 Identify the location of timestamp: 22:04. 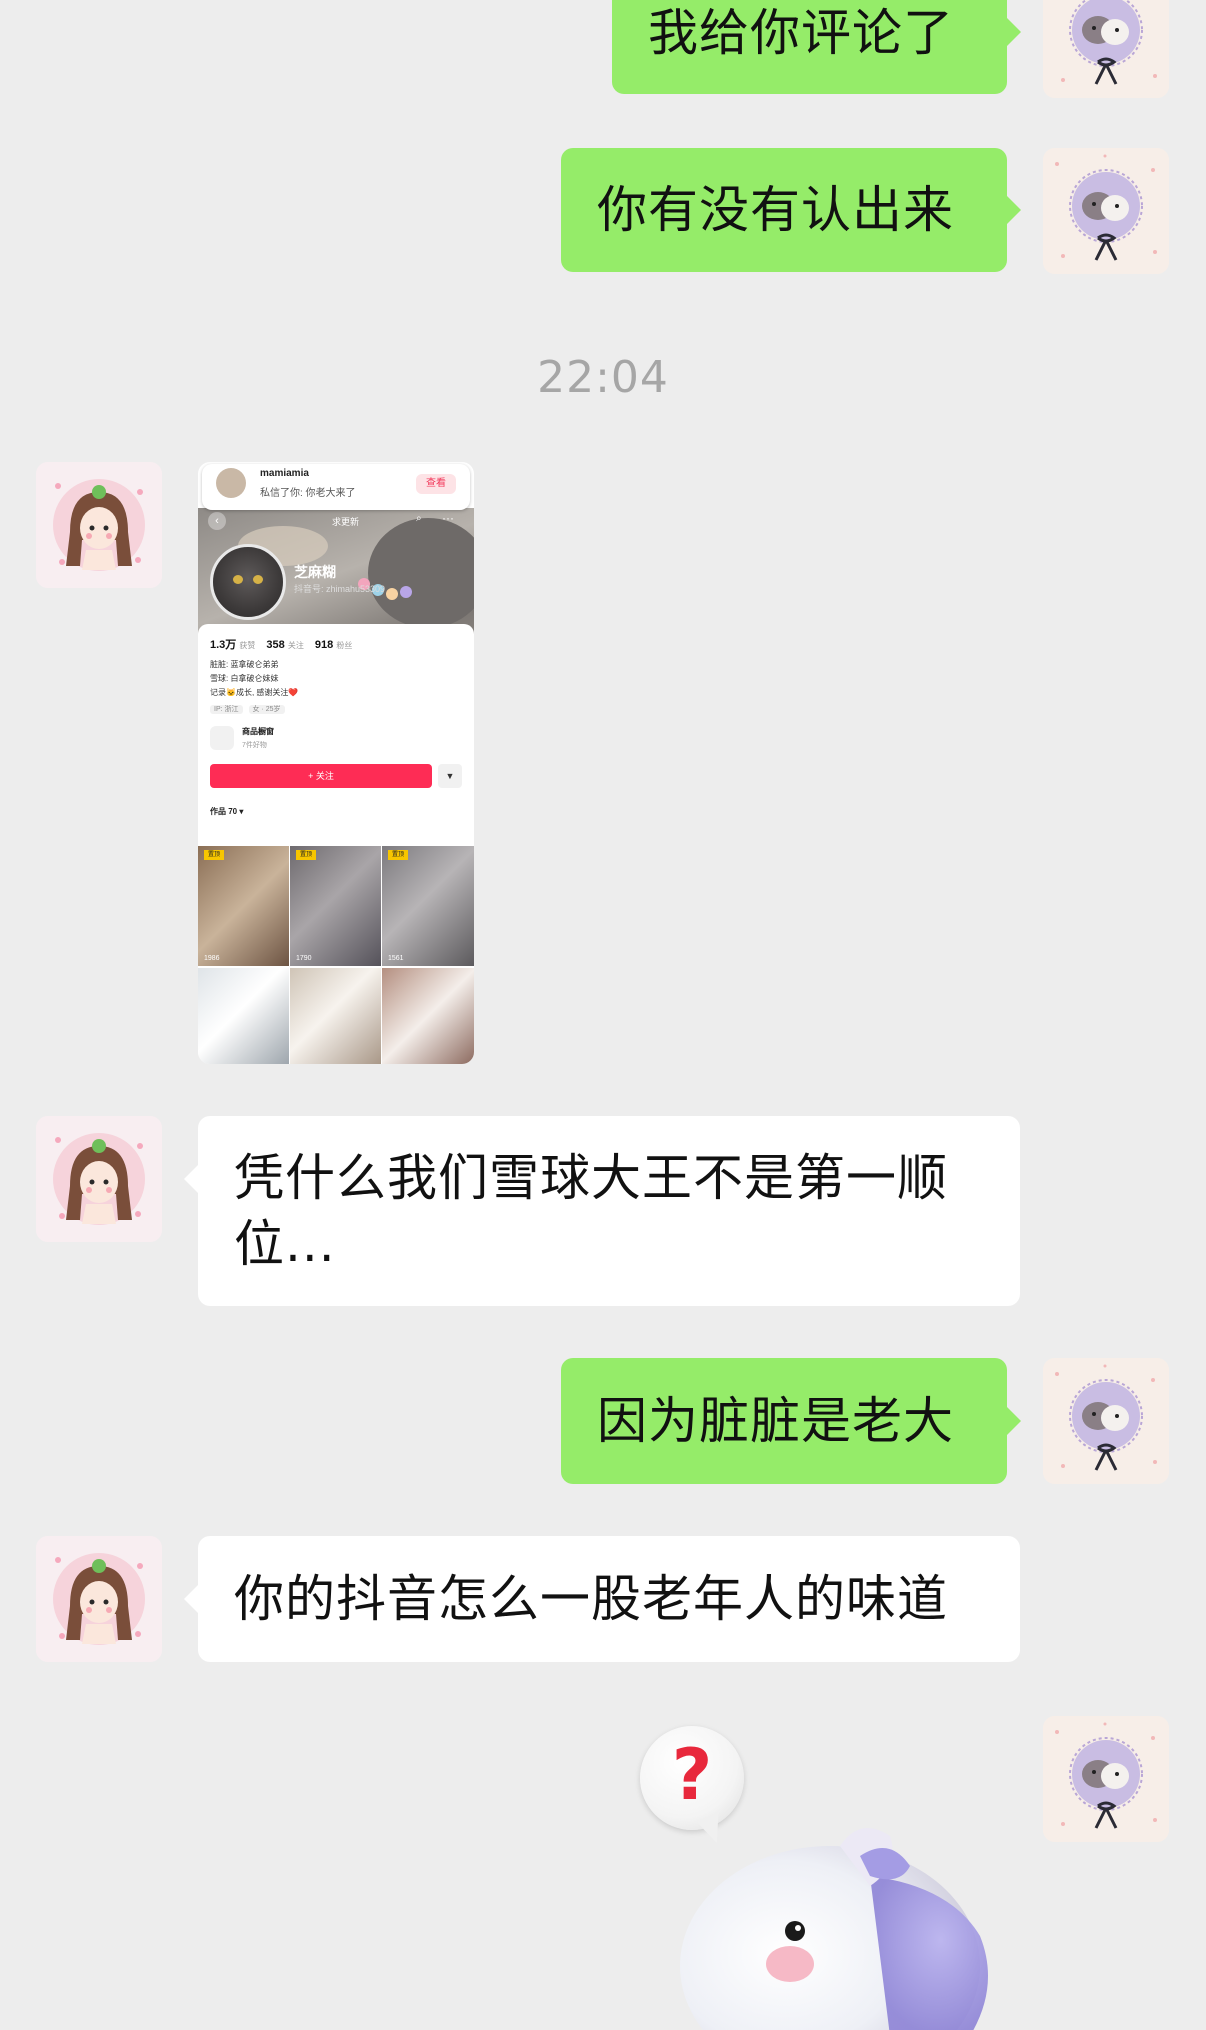
(603, 377).